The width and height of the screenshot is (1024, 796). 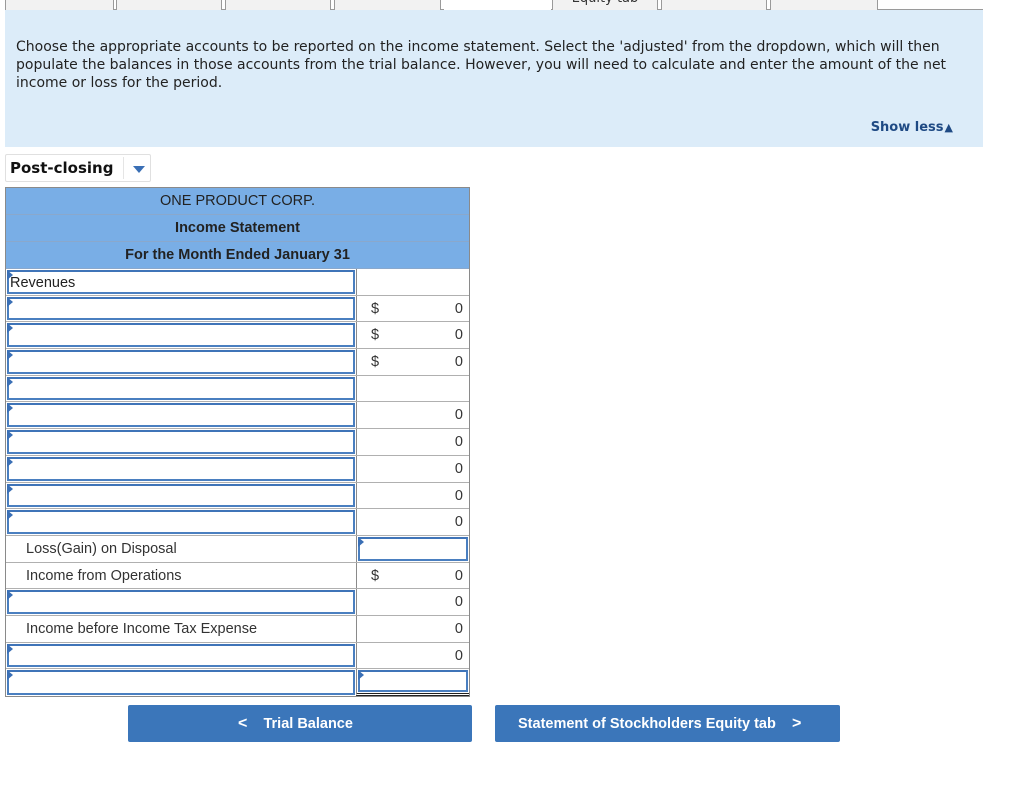 What do you see at coordinates (104, 575) in the screenshot?
I see `line-item-label: Income from Operations` at bounding box center [104, 575].